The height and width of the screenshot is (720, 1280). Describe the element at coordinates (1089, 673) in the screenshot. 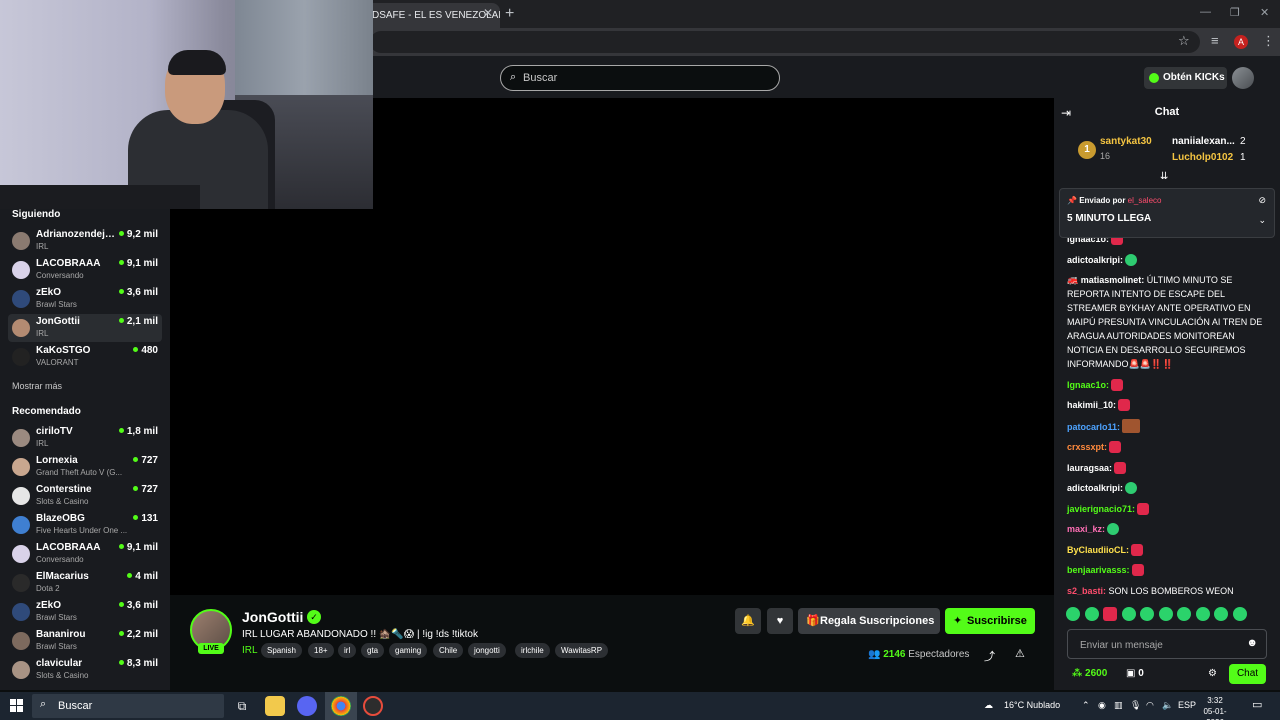

I see `kicks-balance: ⁂ 2600` at that location.